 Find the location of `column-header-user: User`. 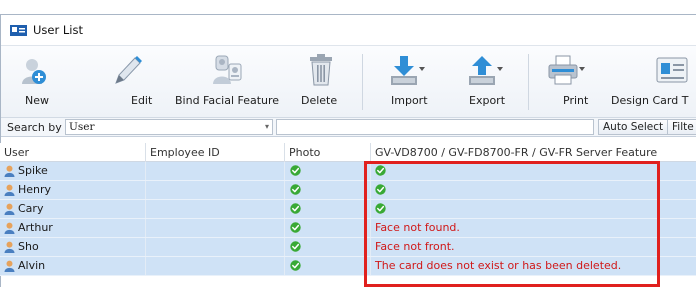

column-header-user: User is located at coordinates (73, 152).